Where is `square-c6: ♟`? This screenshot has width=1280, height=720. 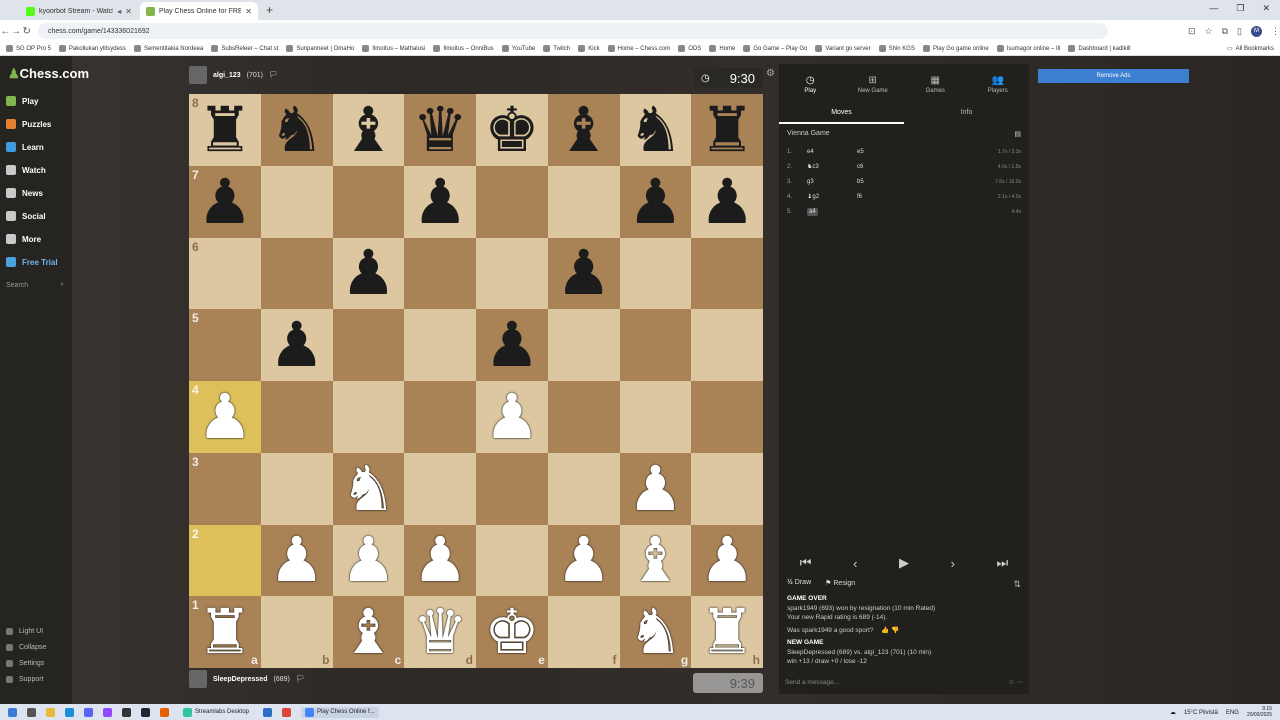
square-c6: ♟ is located at coordinates (368, 273).